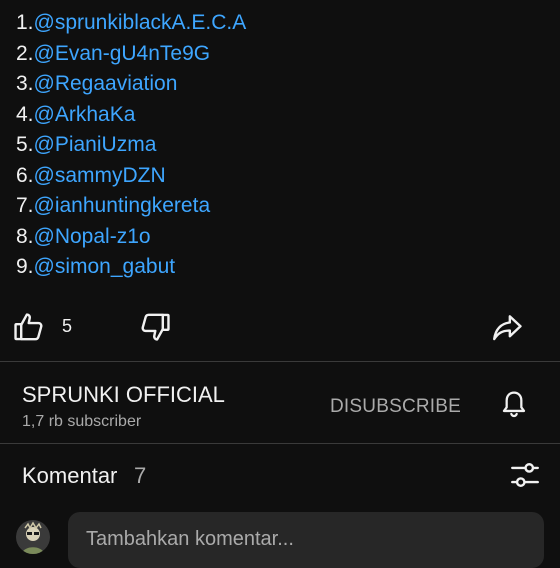 This screenshot has height=568, width=560. What do you see at coordinates (25, 83) in the screenshot?
I see `list-number: 3.` at bounding box center [25, 83].